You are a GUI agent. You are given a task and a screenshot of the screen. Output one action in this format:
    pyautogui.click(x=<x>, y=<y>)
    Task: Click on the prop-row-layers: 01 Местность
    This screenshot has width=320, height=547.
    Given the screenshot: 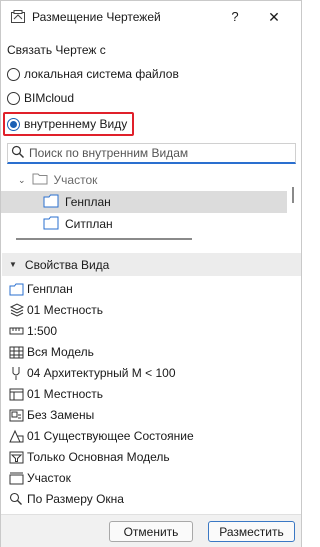 What is the action you would take?
    pyautogui.click(x=55, y=310)
    